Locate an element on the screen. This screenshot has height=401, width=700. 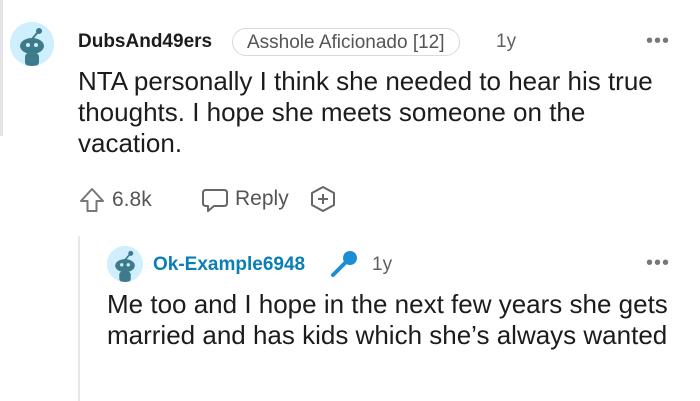
vote-count: 6.8k is located at coordinates (132, 199).